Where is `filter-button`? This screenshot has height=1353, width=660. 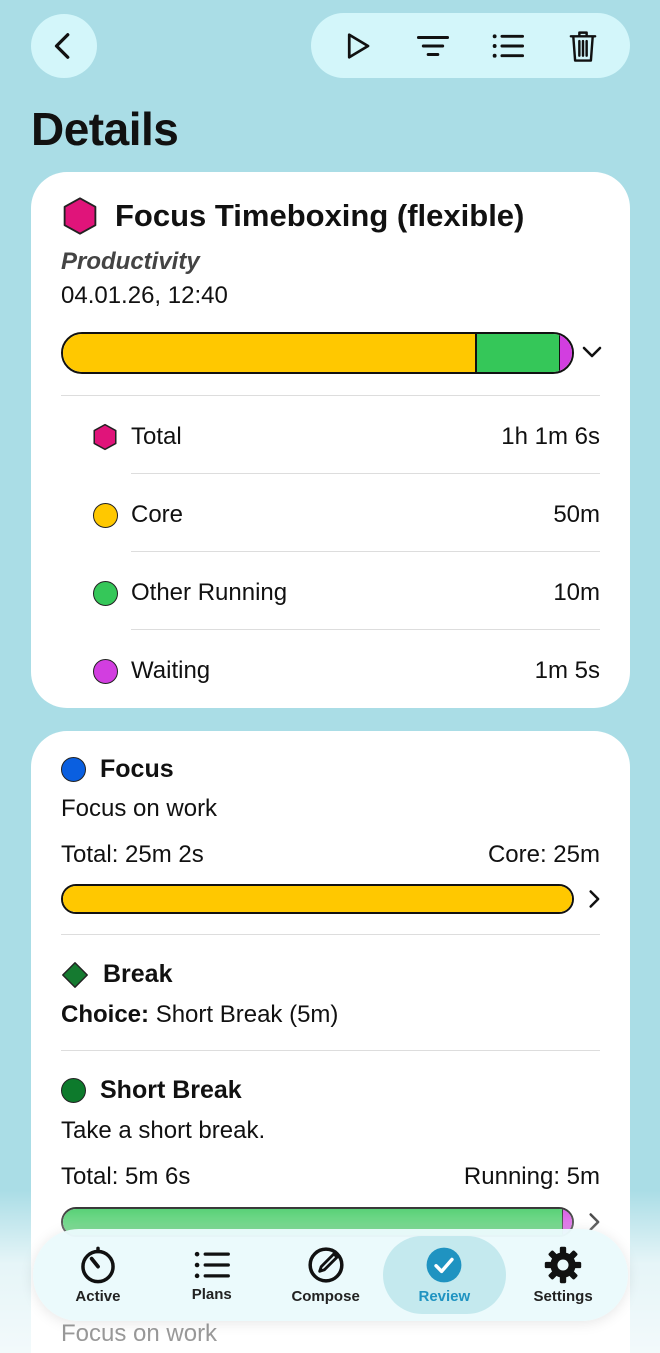 filter-button is located at coordinates (433, 46).